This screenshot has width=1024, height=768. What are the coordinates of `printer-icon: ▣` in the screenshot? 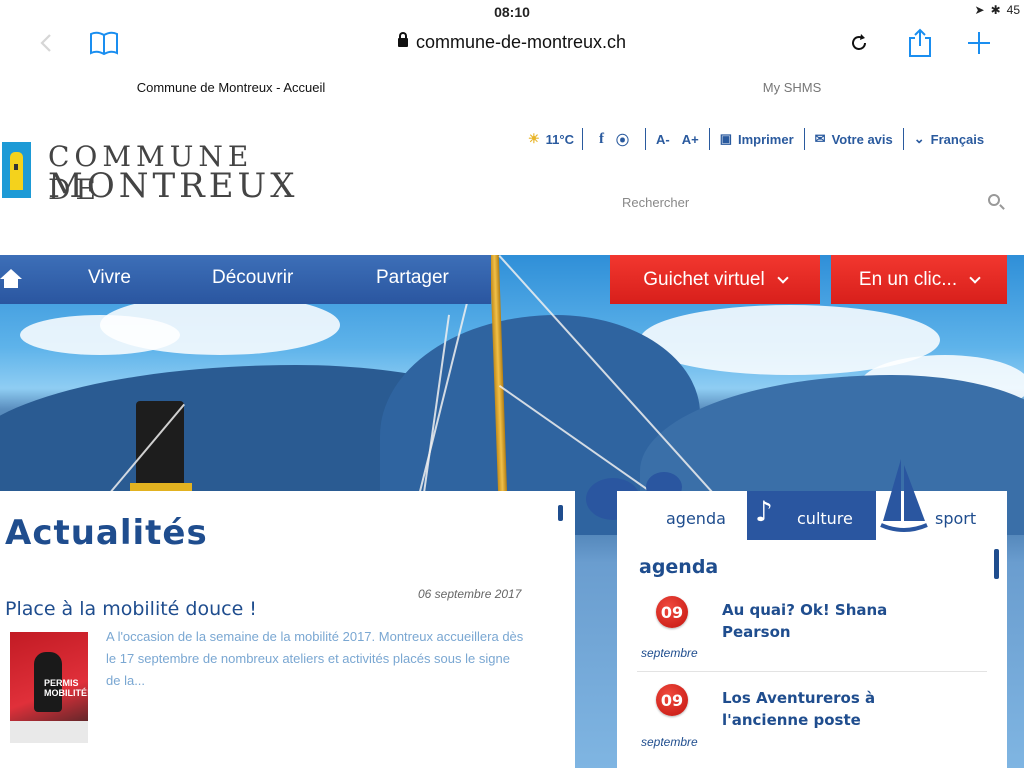 It's located at (726, 138).